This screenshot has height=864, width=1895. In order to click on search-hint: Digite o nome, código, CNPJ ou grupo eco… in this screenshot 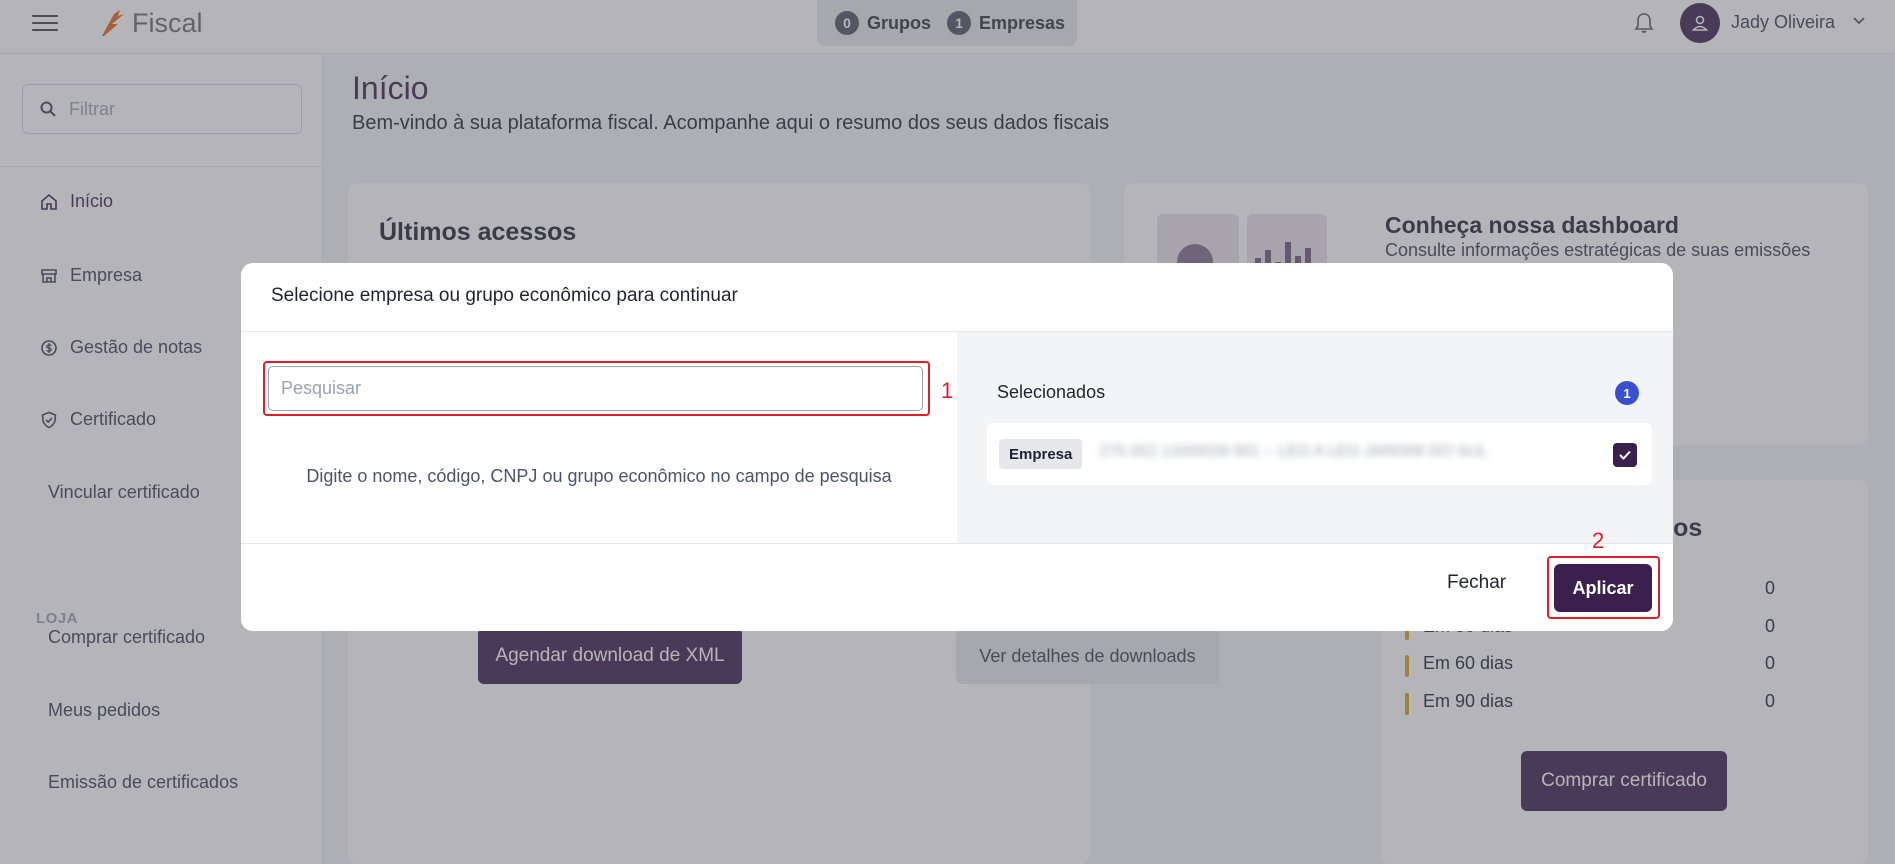, I will do `click(599, 476)`.